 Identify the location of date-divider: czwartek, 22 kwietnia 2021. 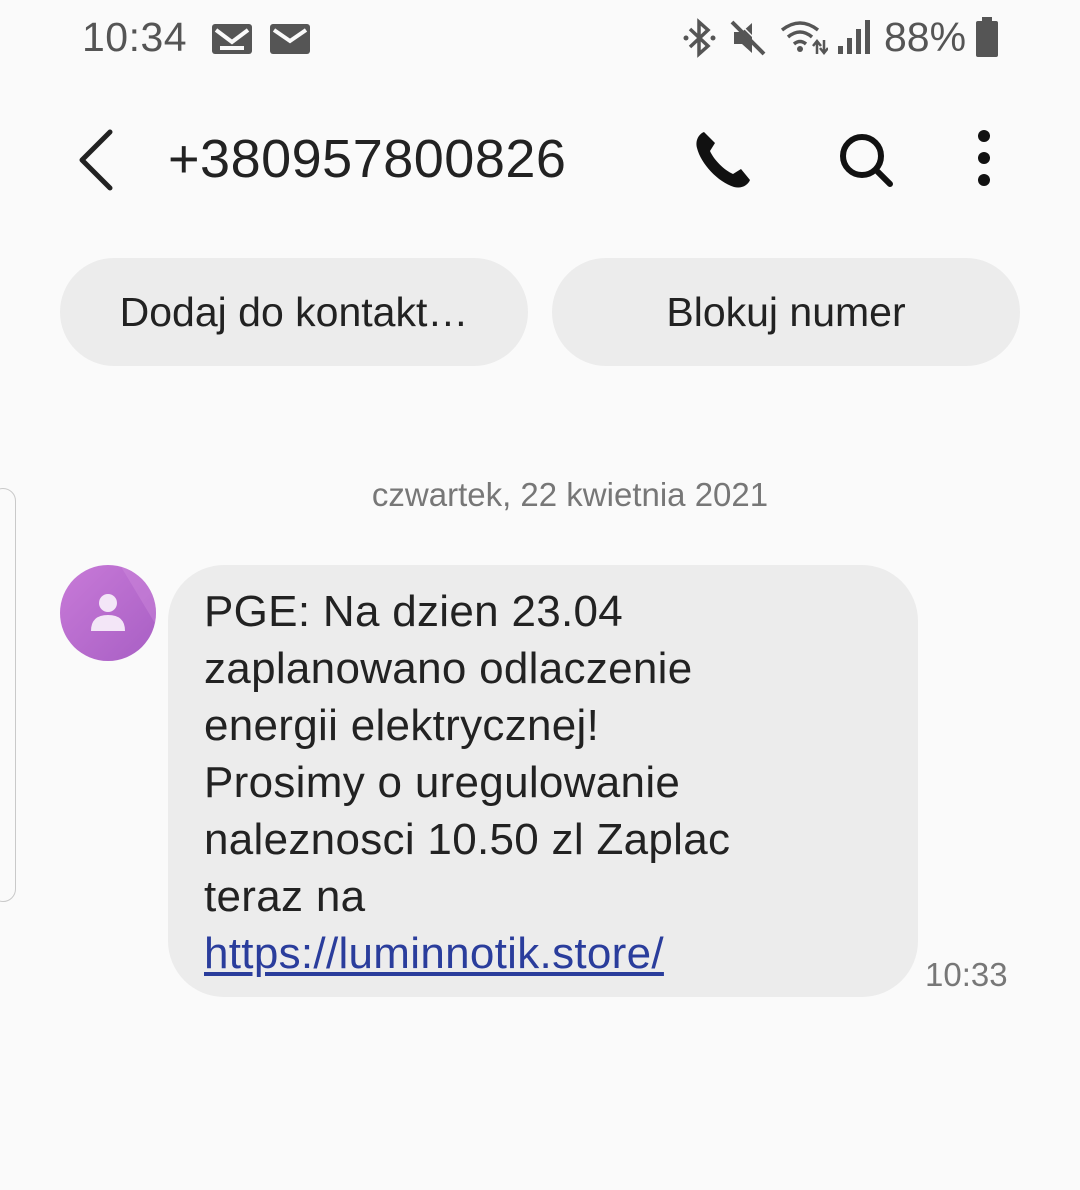
(540, 495).